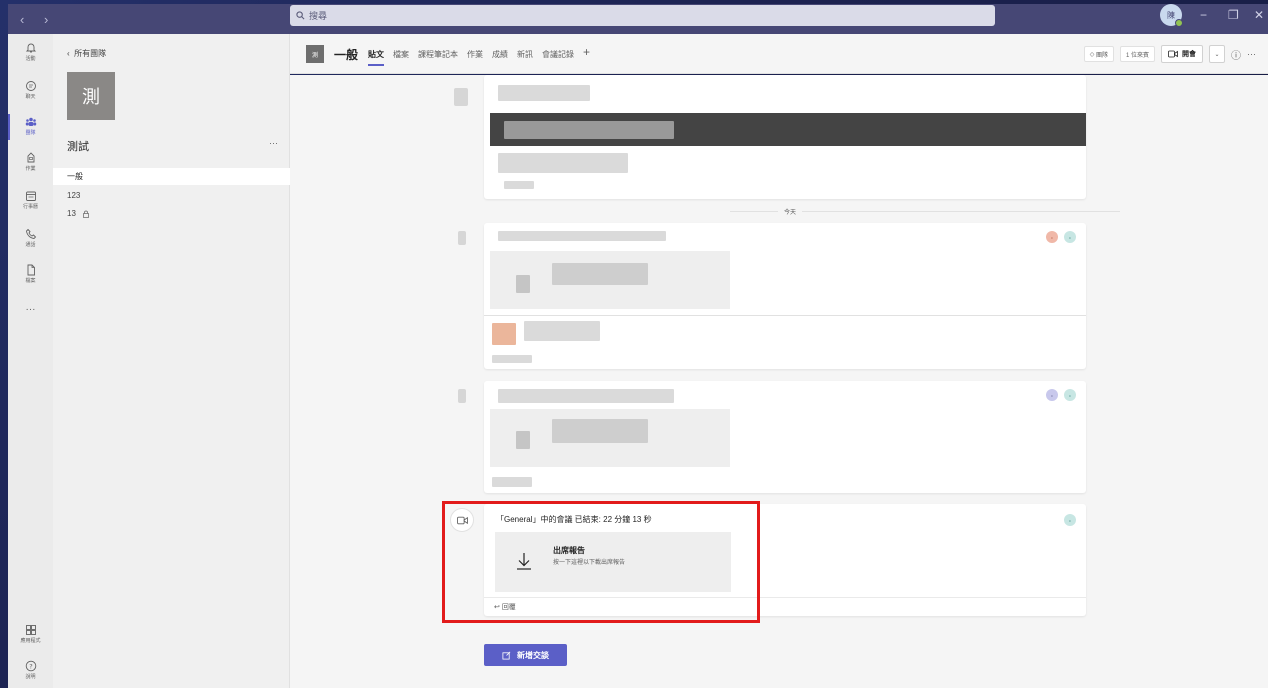 The height and width of the screenshot is (688, 1268). Describe the element at coordinates (171, 213) in the screenshot. I see `channel-item-13: 13` at that location.